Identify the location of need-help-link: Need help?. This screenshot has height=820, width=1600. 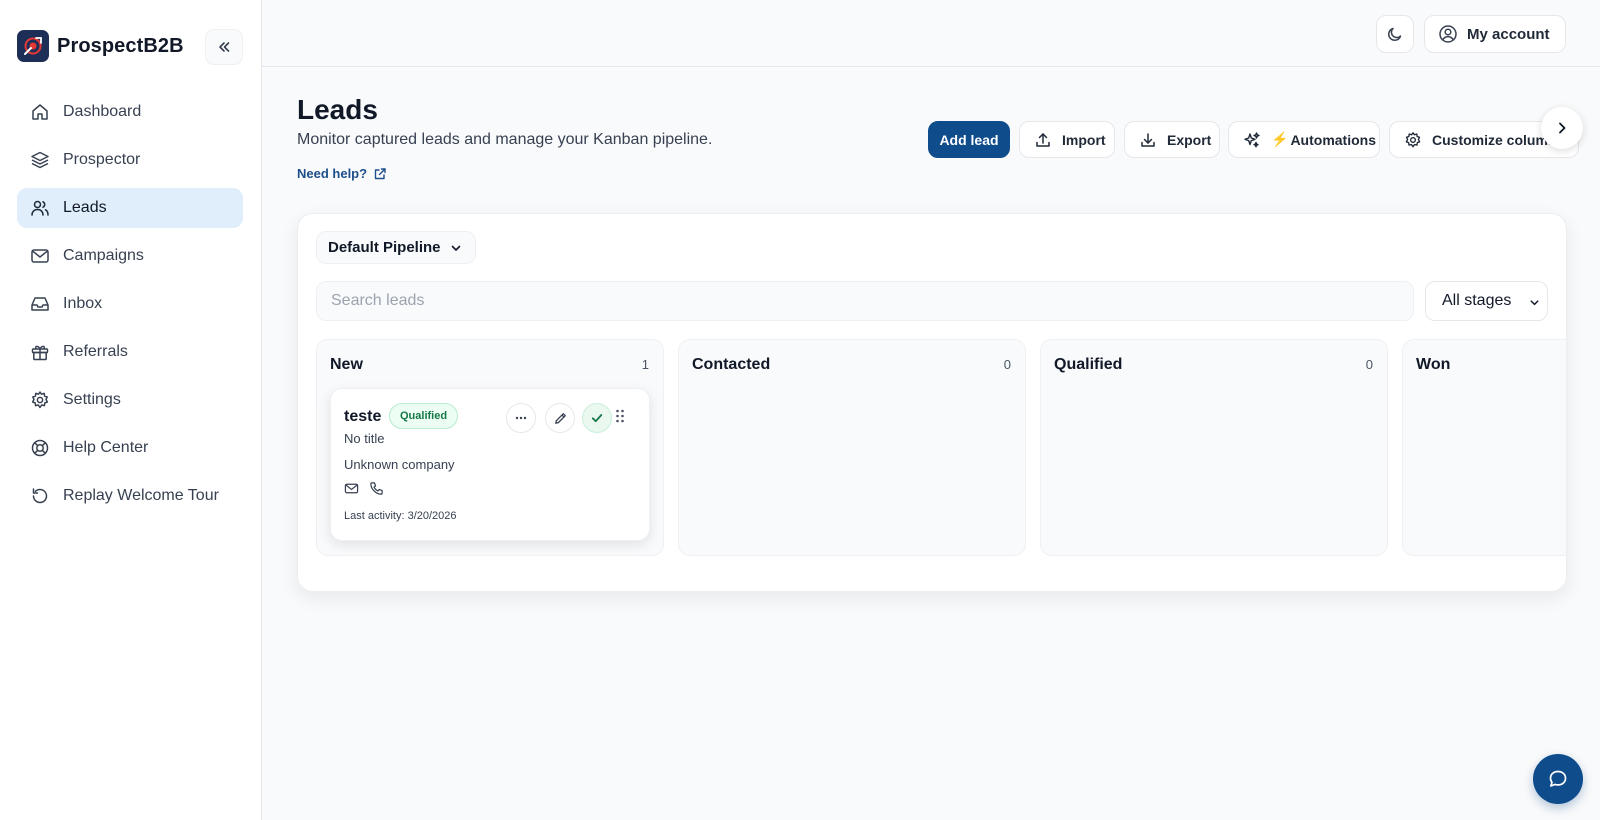
(342, 173).